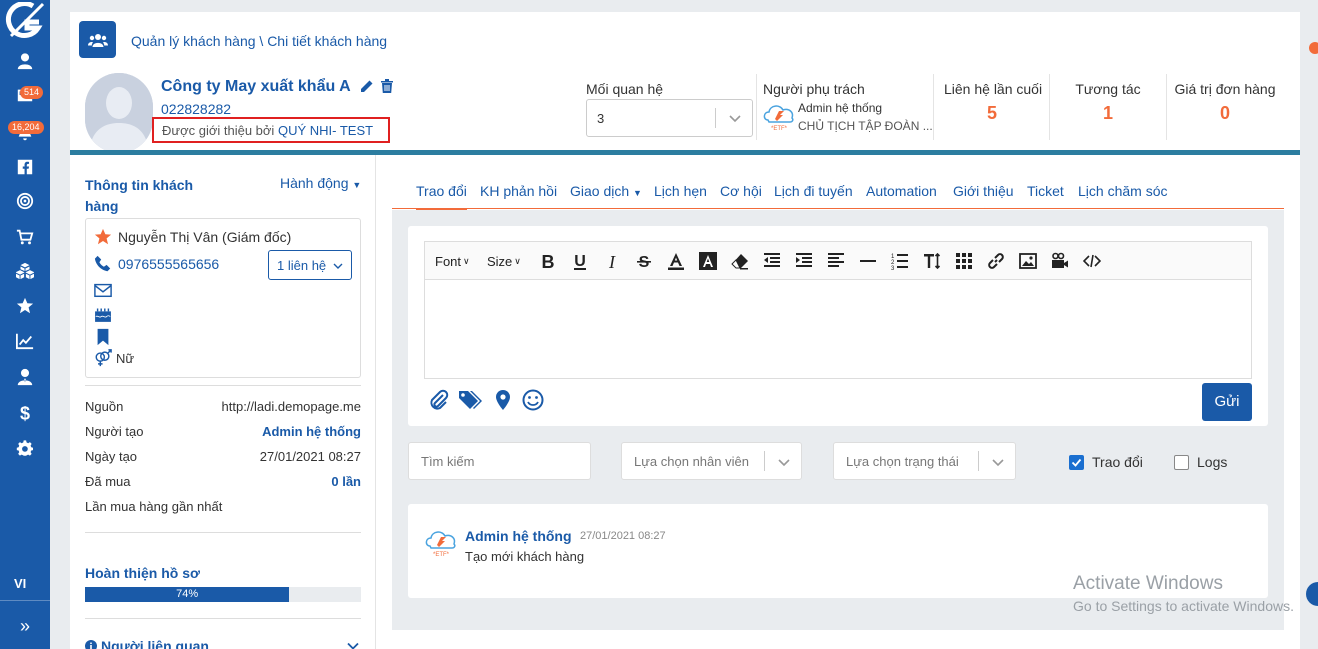 Image resolution: width=1318 pixels, height=649 pixels. What do you see at coordinates (518, 191) in the screenshot?
I see `tab-feedback: KH phản hồi` at bounding box center [518, 191].